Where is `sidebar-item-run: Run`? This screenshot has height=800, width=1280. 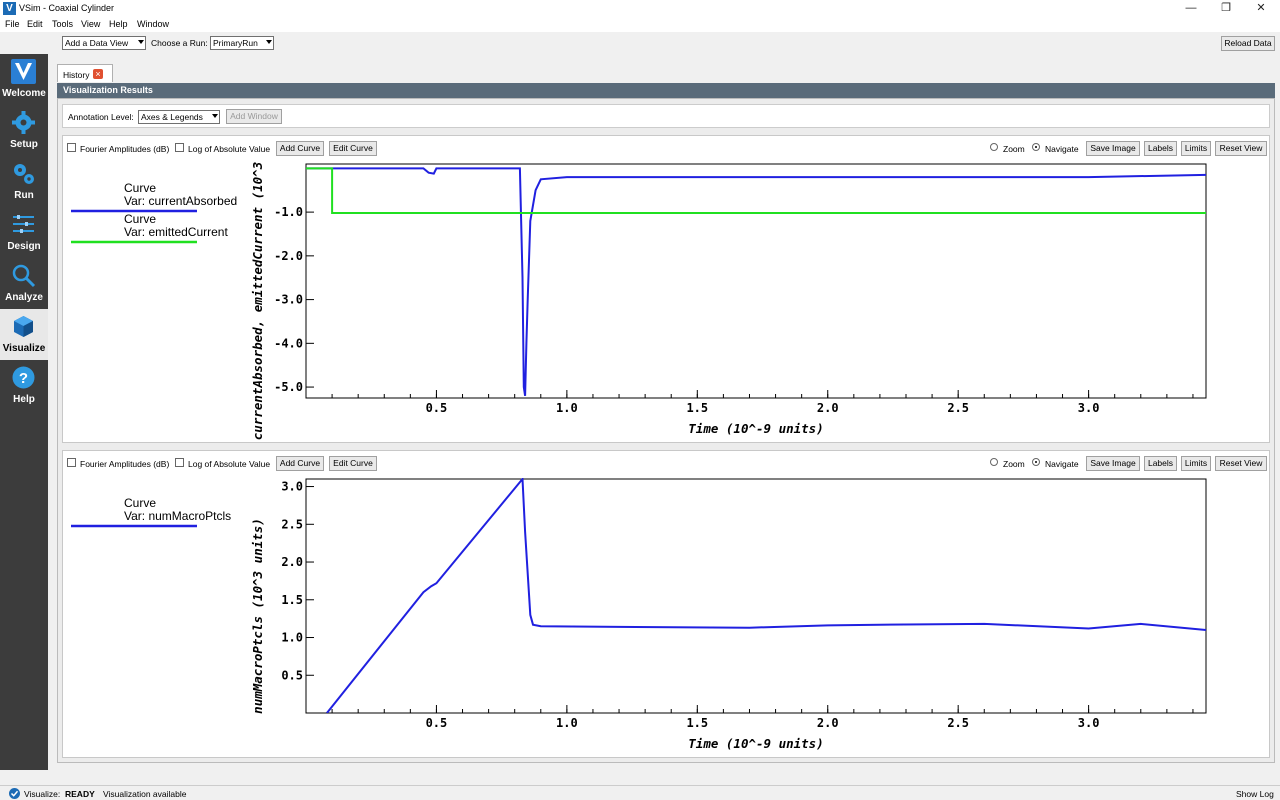 sidebar-item-run: Run is located at coordinates (24, 181).